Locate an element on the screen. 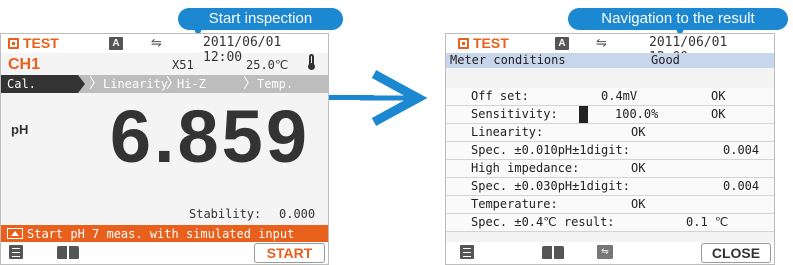 The height and width of the screenshot is (265, 793). row-label: Sensitivity: is located at coordinates (514, 114).